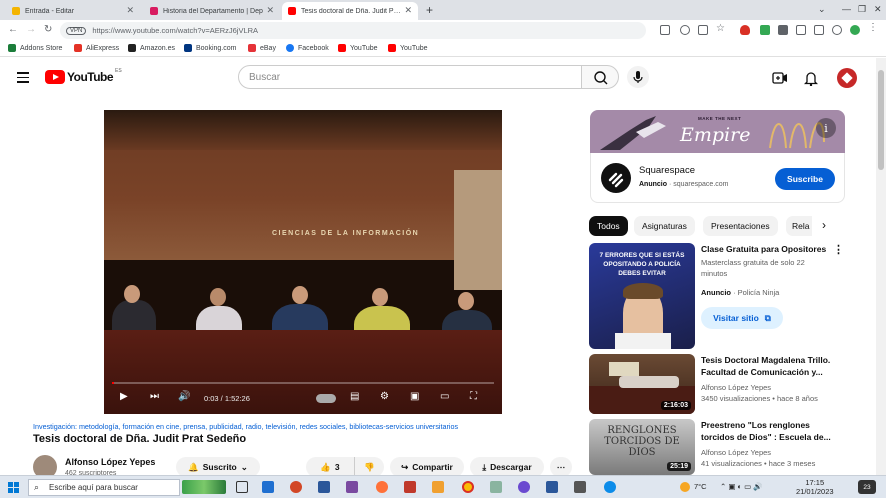 This screenshot has width=886, height=498. I want to click on search-input: Buscar, so click(410, 77).